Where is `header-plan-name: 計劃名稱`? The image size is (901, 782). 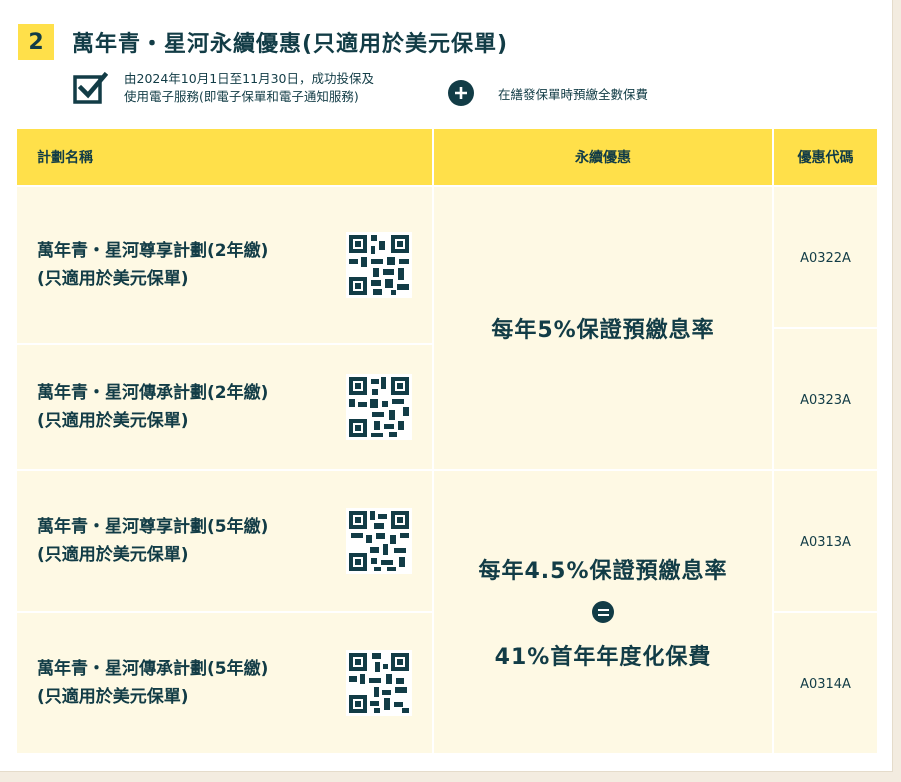
header-plan-name: 計劃名稱 is located at coordinates (224, 157).